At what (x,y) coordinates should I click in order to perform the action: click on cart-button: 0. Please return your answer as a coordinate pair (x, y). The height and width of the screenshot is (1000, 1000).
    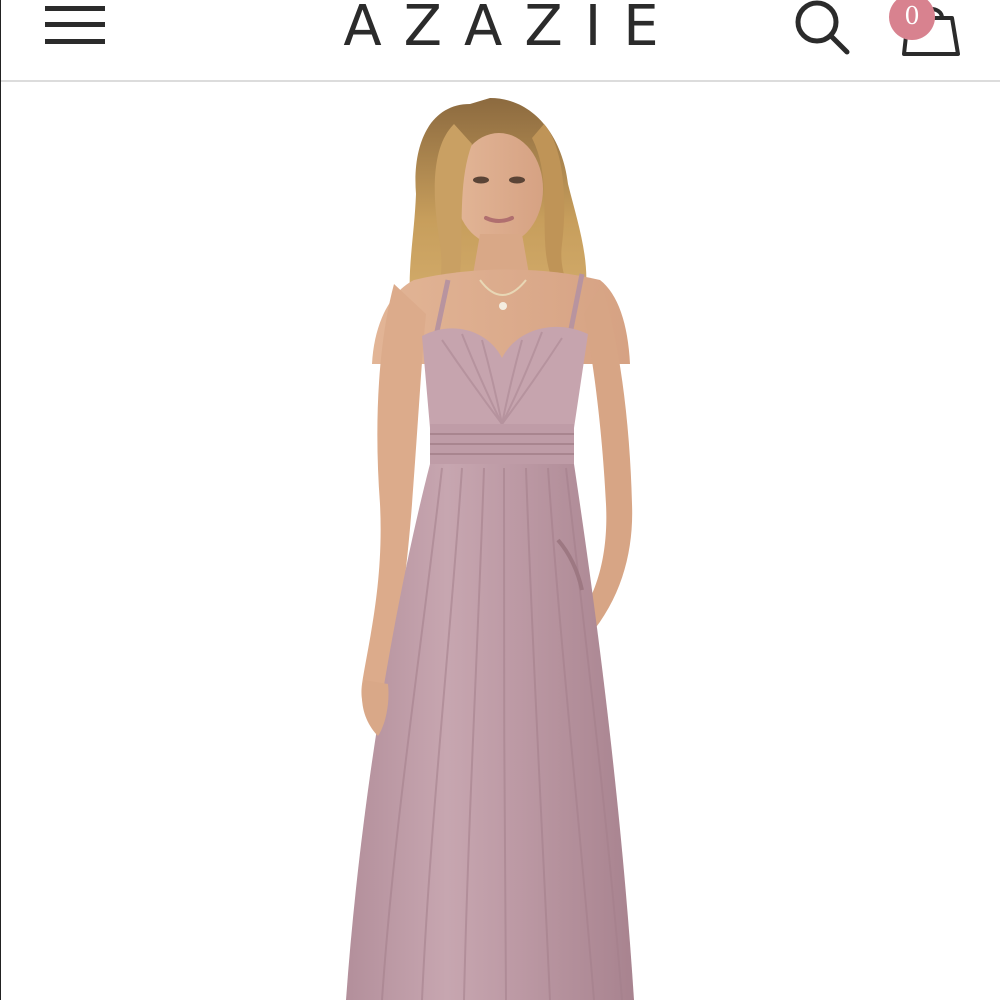
    Looking at the image, I should click on (926, 31).